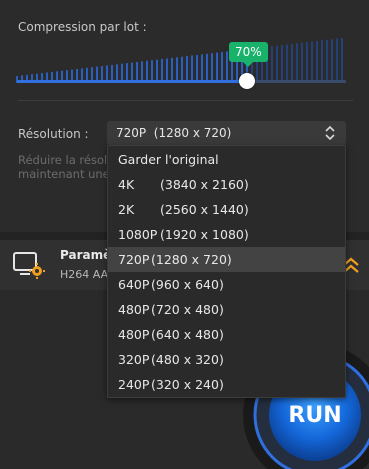 The width and height of the screenshot is (369, 469). Describe the element at coordinates (64, 174) in the screenshot. I see `hint-line-2: maintenant une` at that location.